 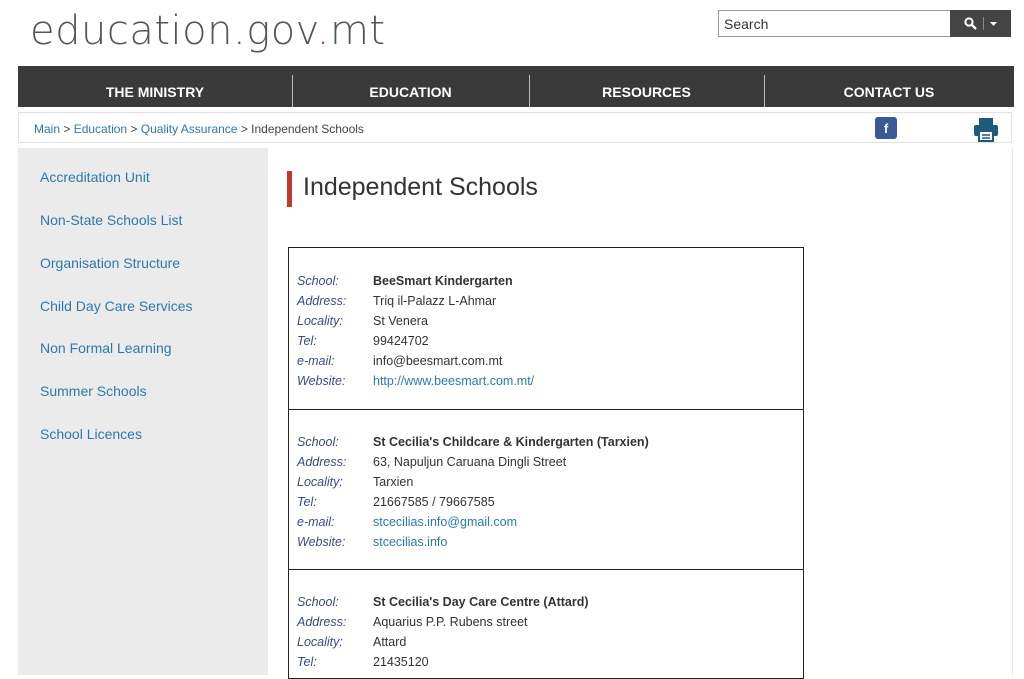 I want to click on school-tel: 21667585 / 79667585, so click(x=434, y=502).